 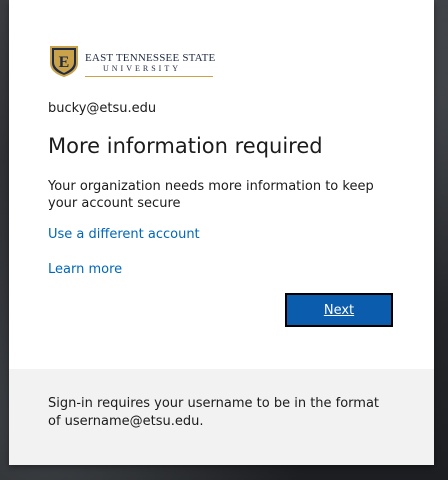 What do you see at coordinates (85, 269) in the screenshot?
I see `learn-more-link: Learn more` at bounding box center [85, 269].